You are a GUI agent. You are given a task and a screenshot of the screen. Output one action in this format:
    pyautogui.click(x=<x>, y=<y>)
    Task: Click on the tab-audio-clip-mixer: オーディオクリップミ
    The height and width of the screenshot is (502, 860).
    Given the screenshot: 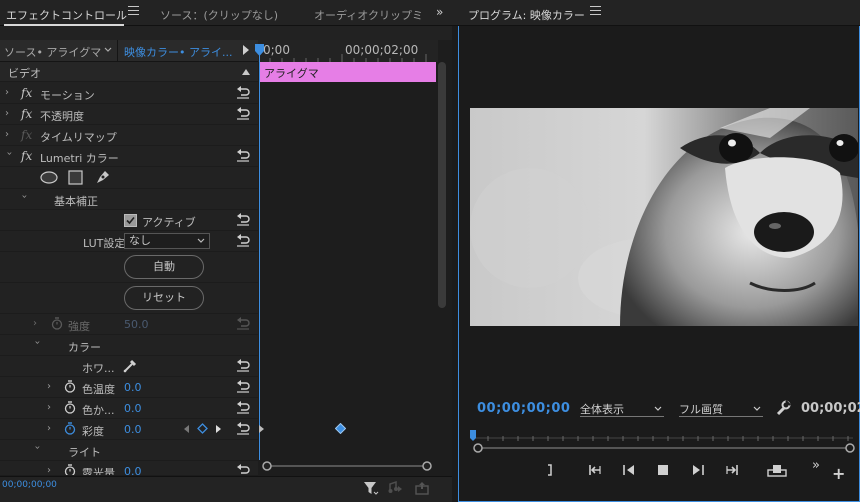 What is the action you would take?
    pyautogui.click(x=368, y=15)
    